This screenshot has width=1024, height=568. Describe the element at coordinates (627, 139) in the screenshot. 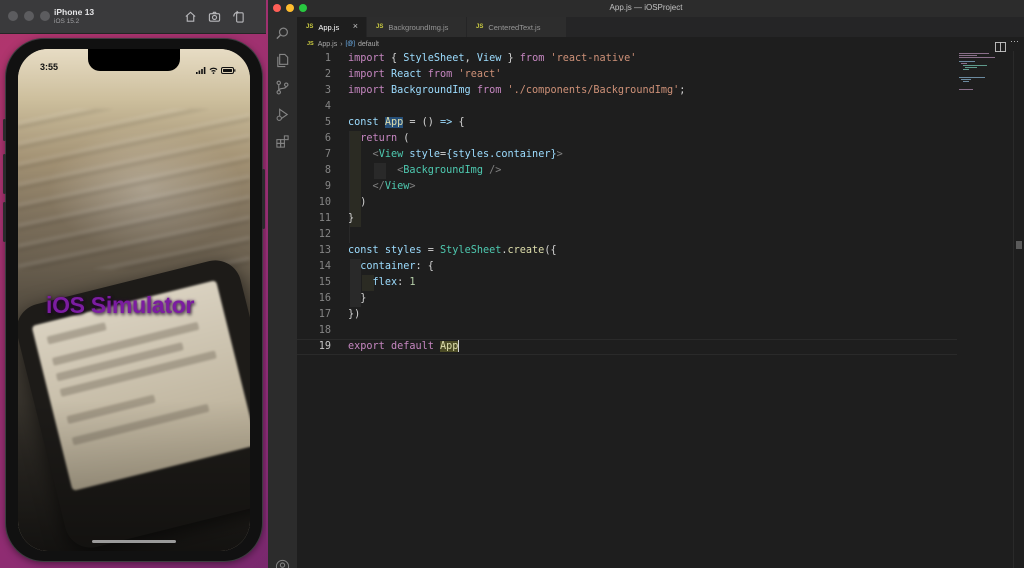

I see `code-line: 6 return (` at that location.